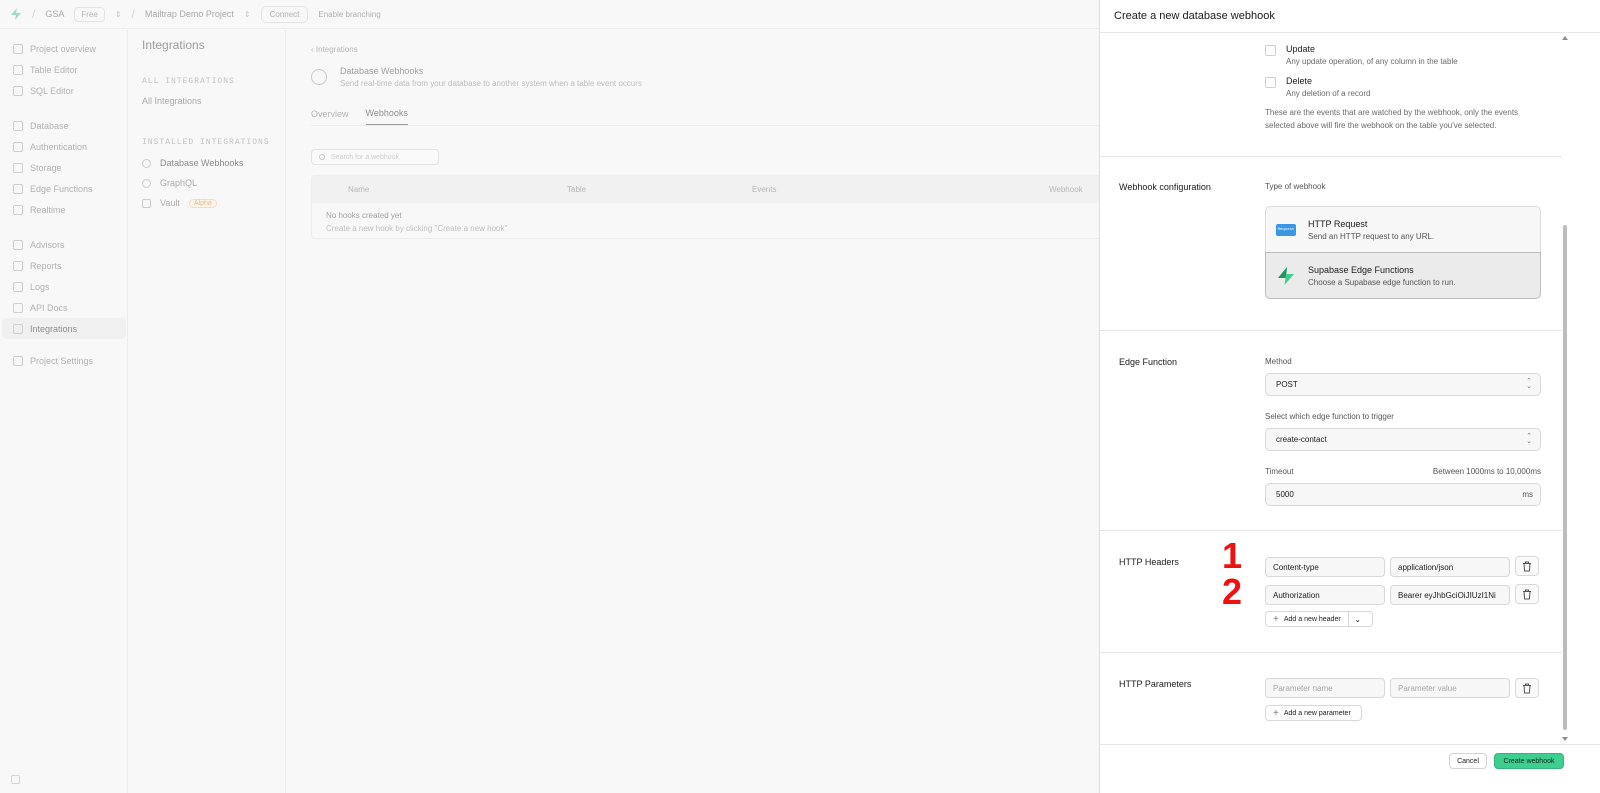 The width and height of the screenshot is (1600, 793). Describe the element at coordinates (1403, 494) in the screenshot. I see `timeout-input: 5000 ms` at that location.